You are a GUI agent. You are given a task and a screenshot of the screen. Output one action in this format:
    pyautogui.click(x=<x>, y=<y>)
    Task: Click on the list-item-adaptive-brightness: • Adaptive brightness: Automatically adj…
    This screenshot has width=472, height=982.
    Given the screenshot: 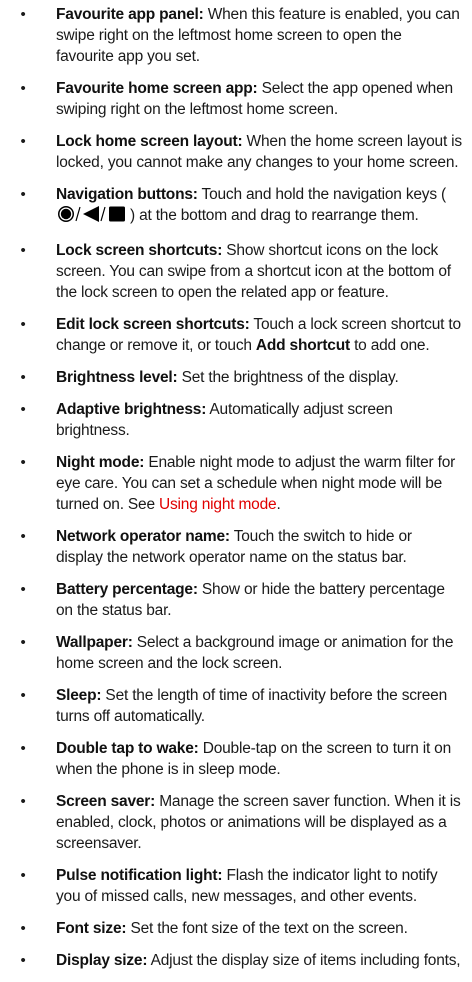 What is the action you would take?
    pyautogui.click(x=236, y=420)
    